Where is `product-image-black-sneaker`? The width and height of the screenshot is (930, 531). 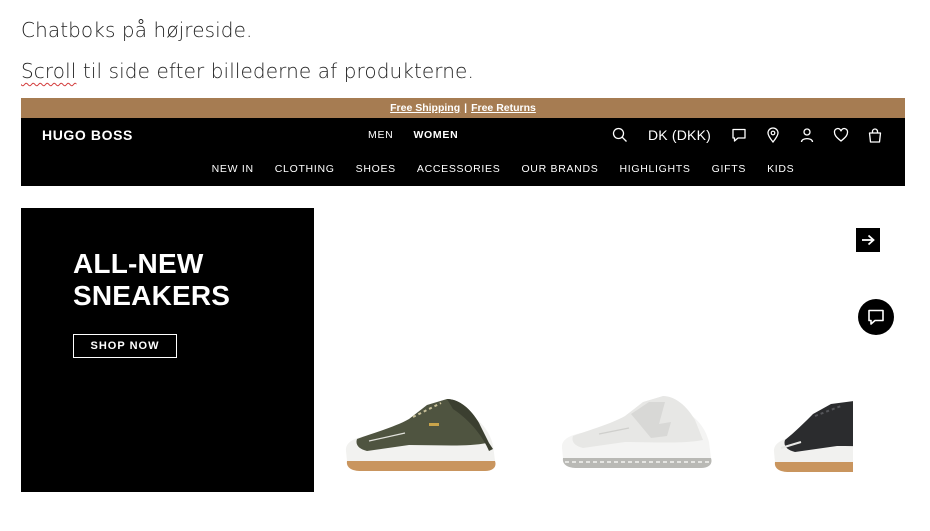
product-image-black-sneaker is located at coordinates (812, 437).